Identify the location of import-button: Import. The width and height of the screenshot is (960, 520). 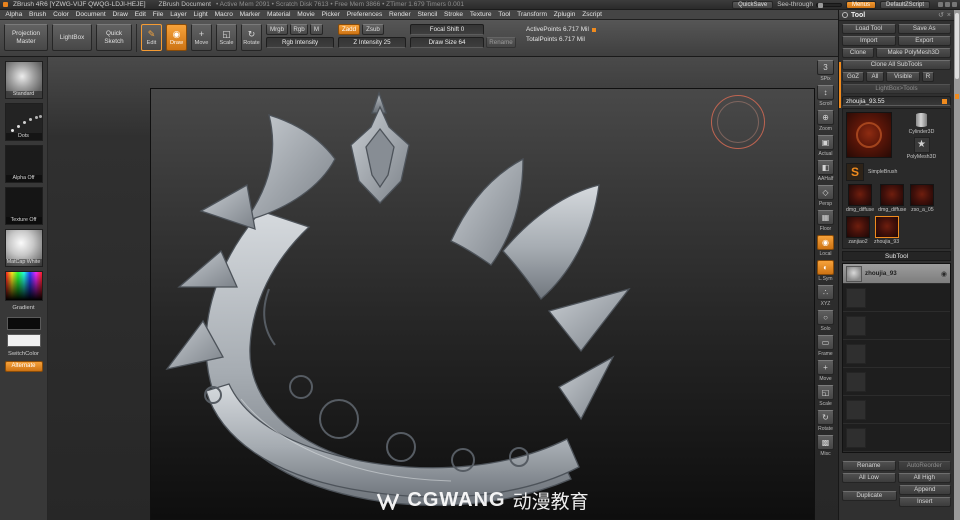
(869, 41).